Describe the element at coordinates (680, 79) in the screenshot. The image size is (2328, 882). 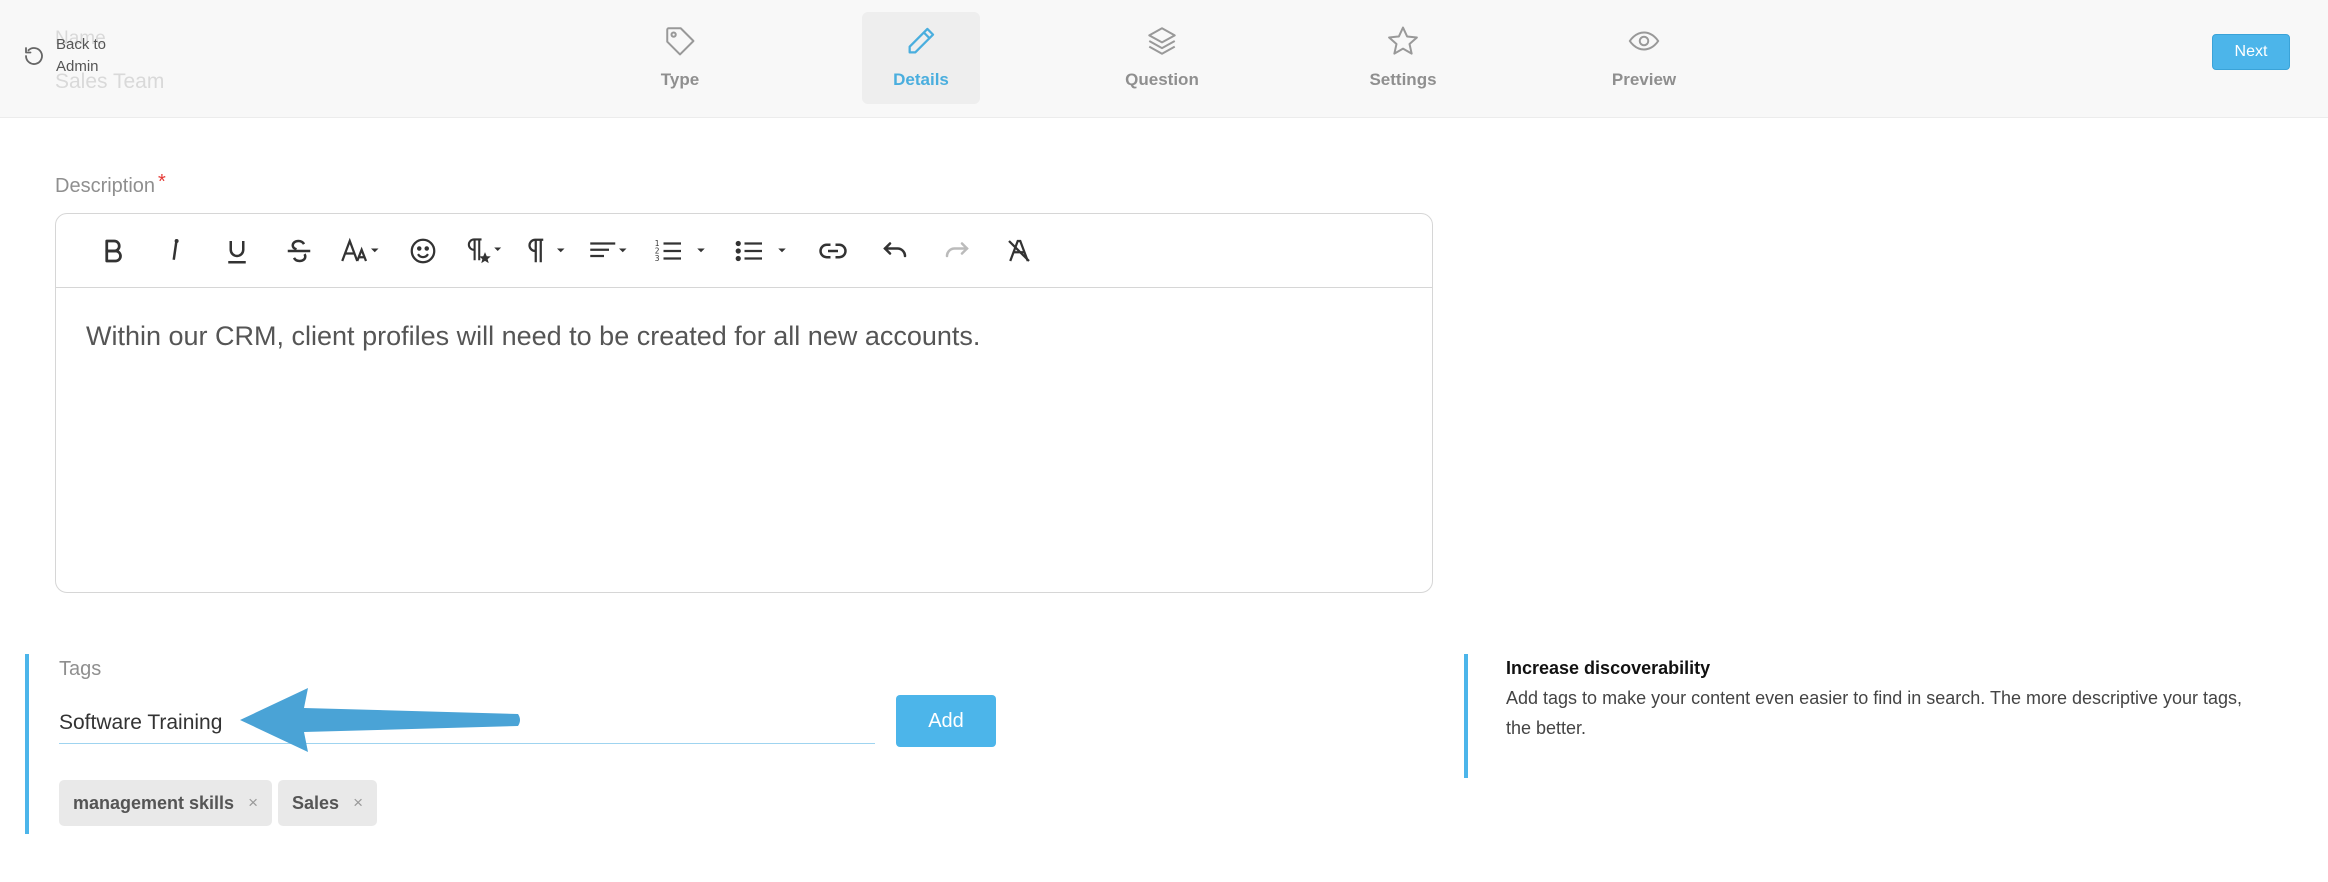
I see `step-type-label: Type` at that location.